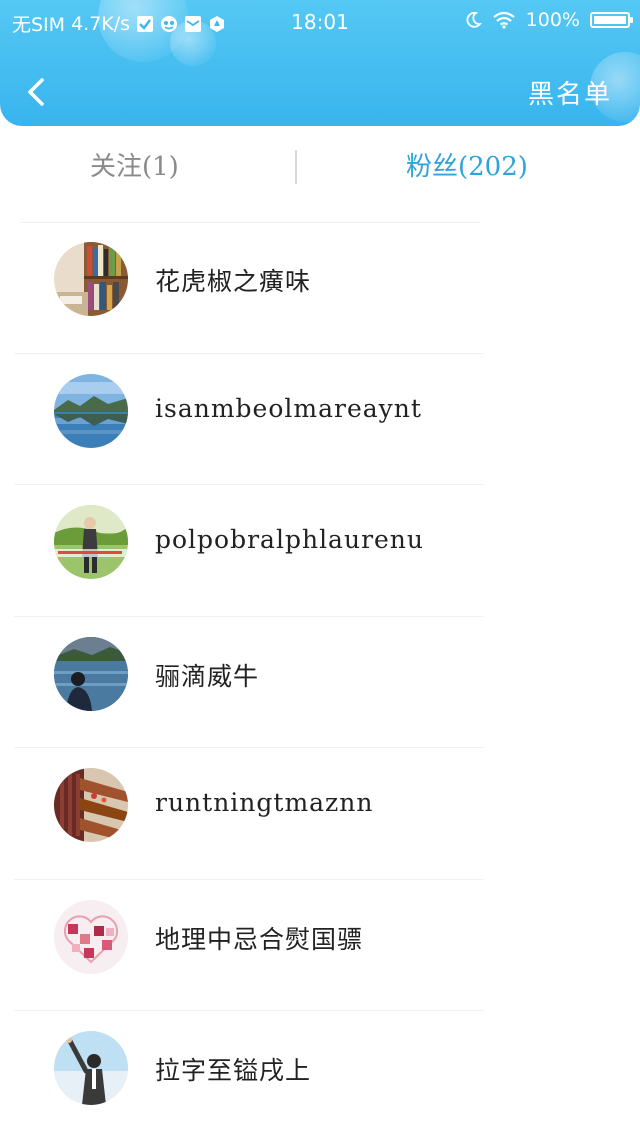 The image size is (640, 1138). I want to click on list-item: 骊滴威牛, so click(320, 682).